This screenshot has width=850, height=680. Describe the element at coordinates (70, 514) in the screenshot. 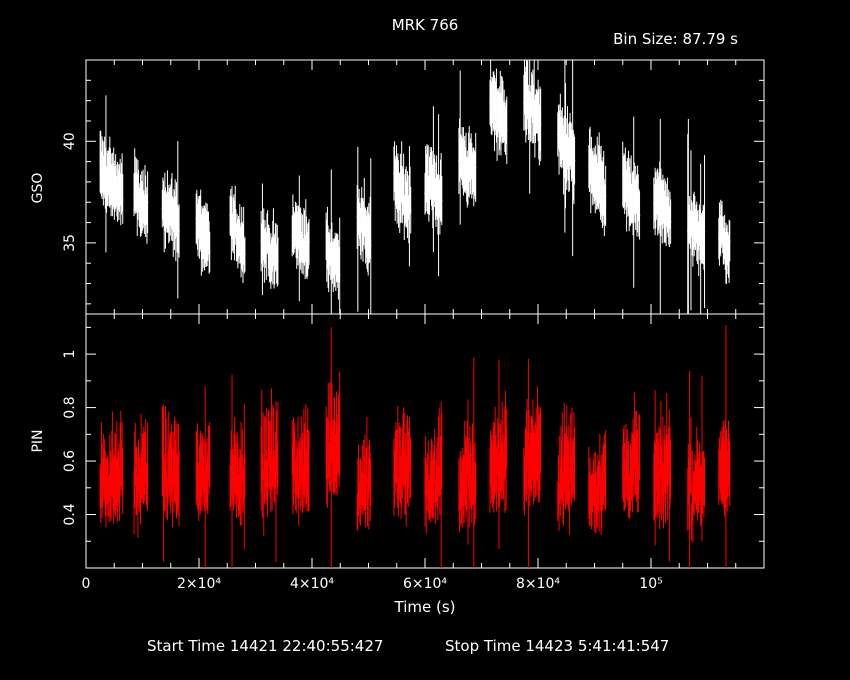

I see `y-tick-label: 0.4` at that location.